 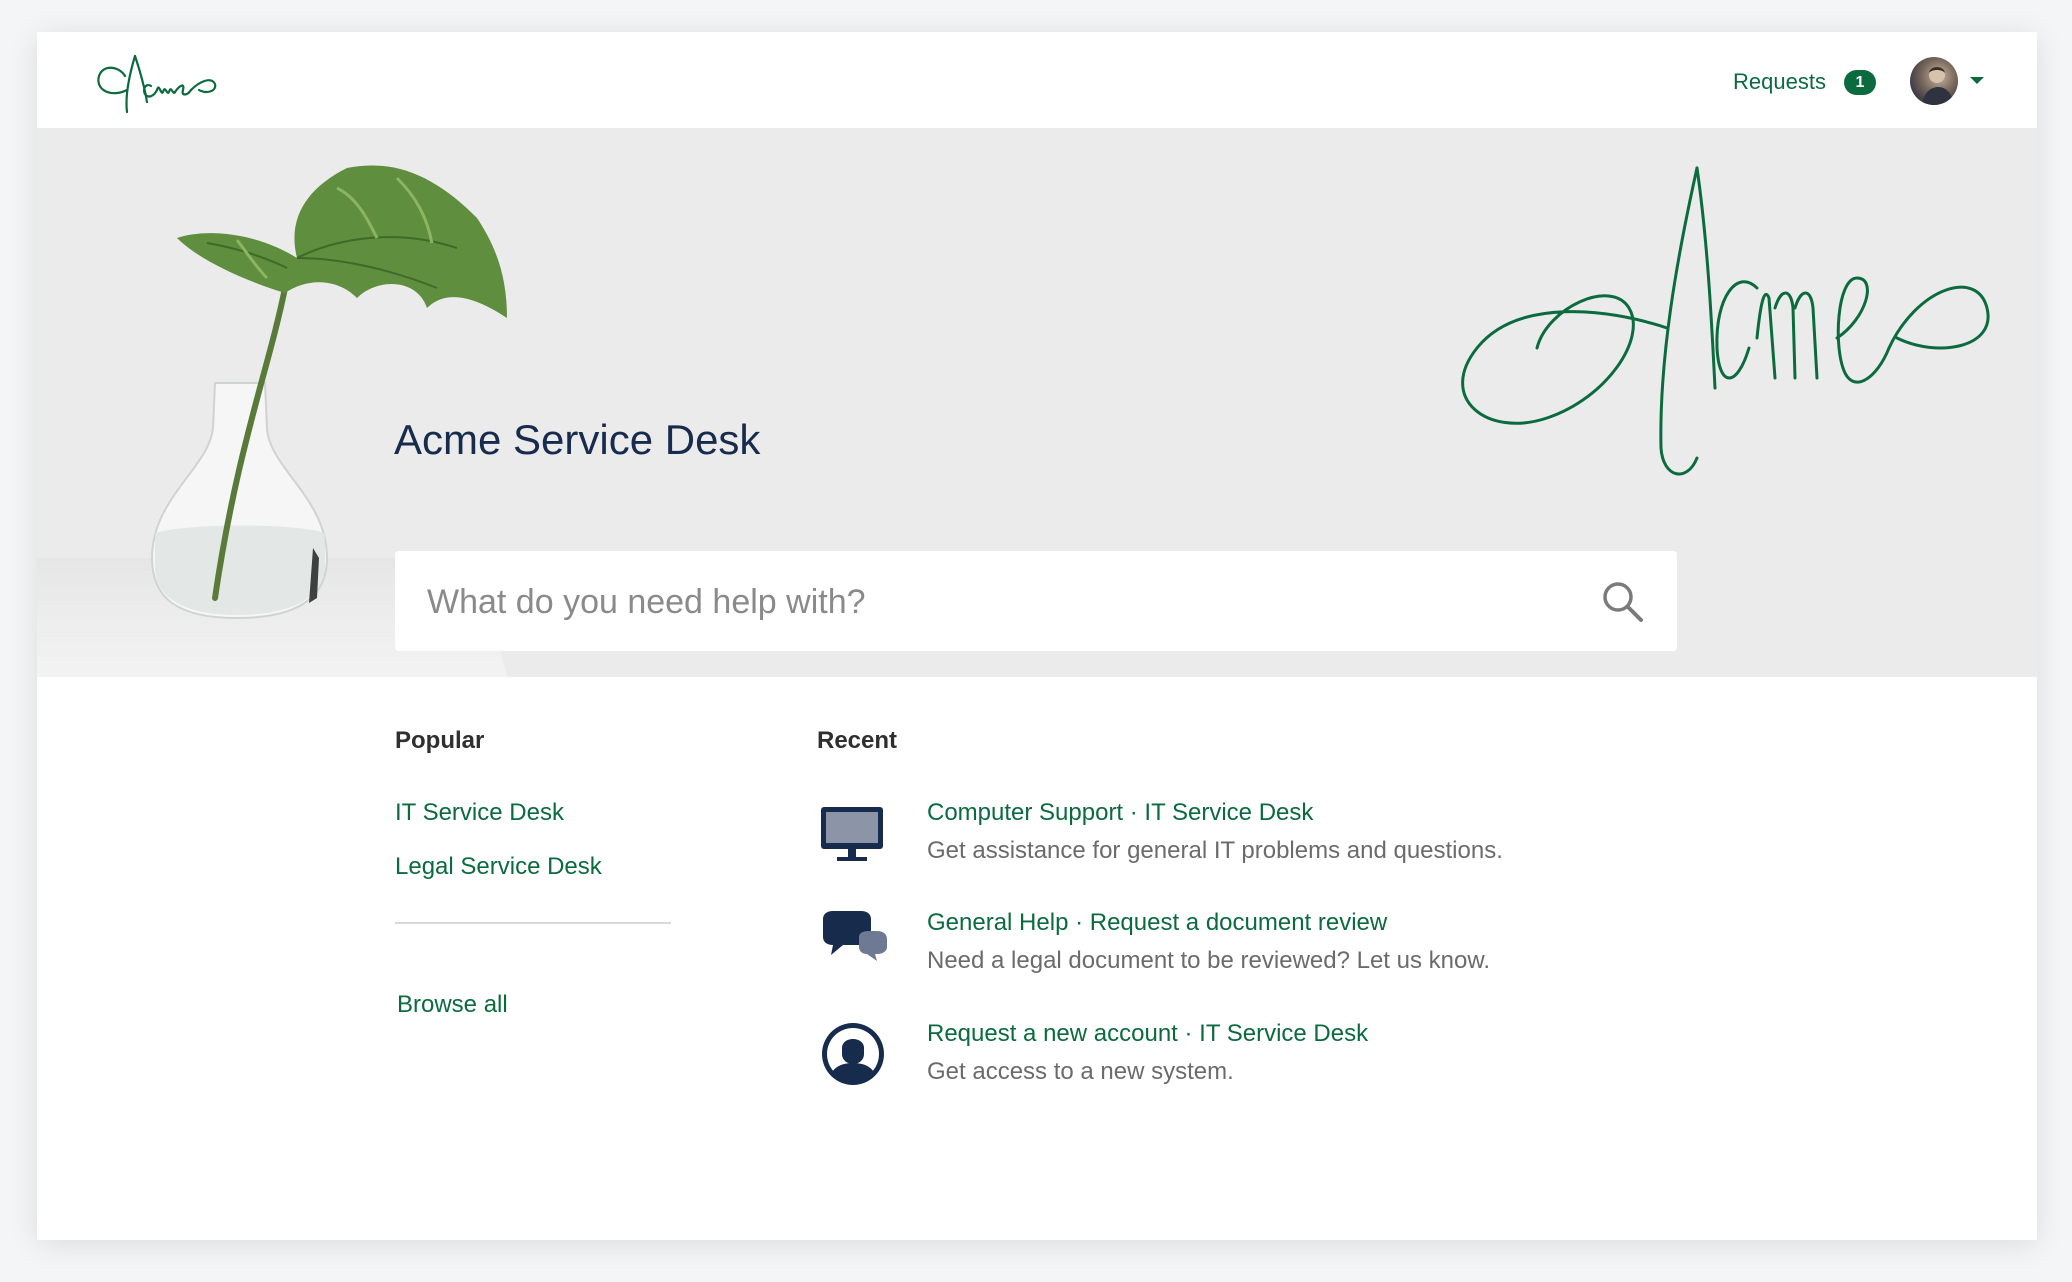 What do you see at coordinates (1779, 82) in the screenshot?
I see `requests-link: Requests` at bounding box center [1779, 82].